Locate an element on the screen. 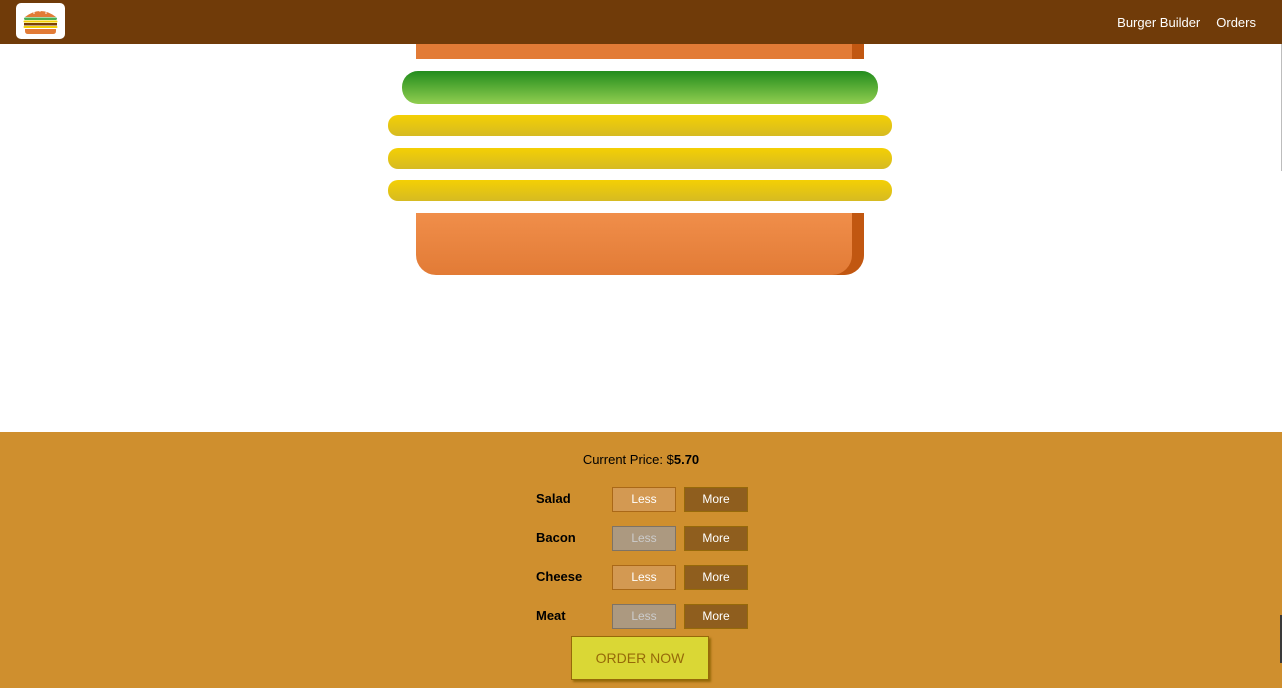 This screenshot has width=1282, height=688. nav-link-orders: Orders is located at coordinates (1236, 22).